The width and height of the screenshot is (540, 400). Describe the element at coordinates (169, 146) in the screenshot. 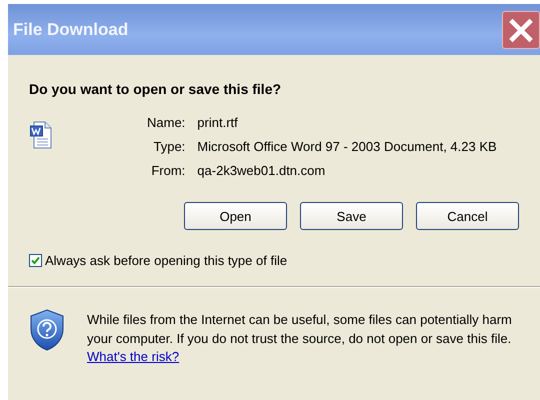

I see `field-label: Type:` at that location.